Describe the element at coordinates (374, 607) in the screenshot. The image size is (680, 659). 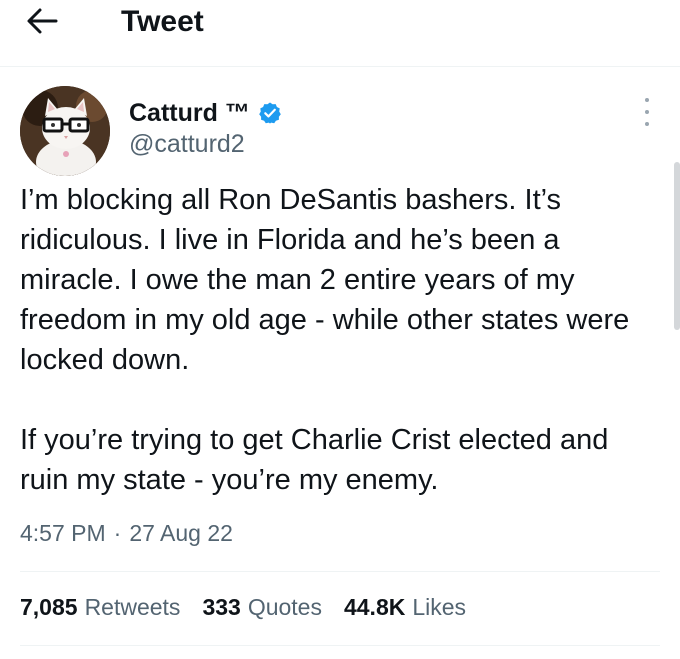
I see `likes-count: 44.8K` at that location.